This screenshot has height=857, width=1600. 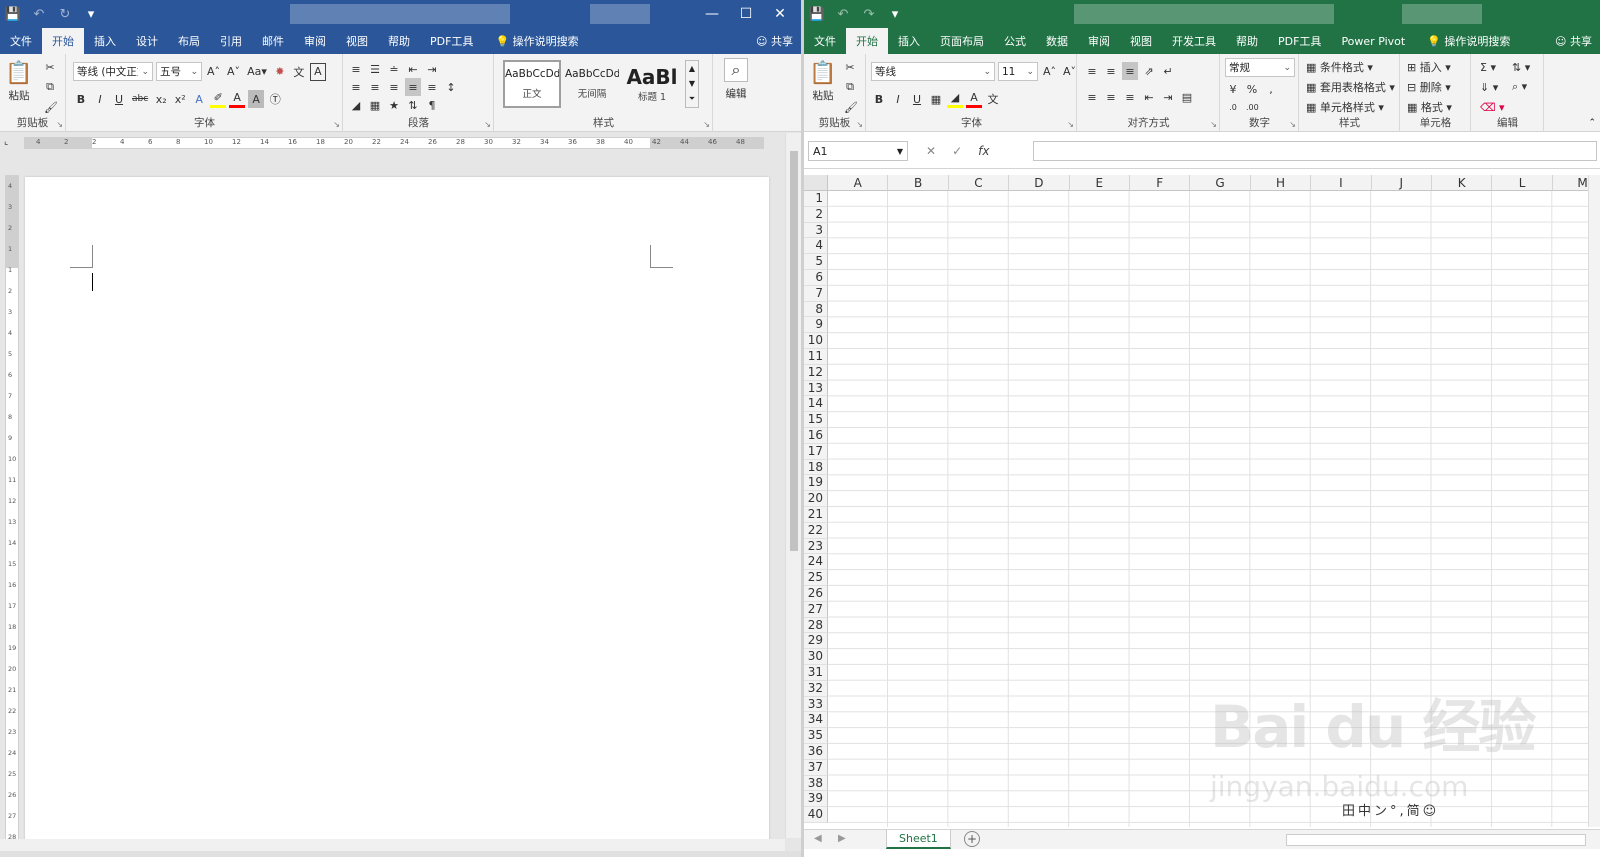 I want to click on percent-icon: %, so click(x=1252, y=89).